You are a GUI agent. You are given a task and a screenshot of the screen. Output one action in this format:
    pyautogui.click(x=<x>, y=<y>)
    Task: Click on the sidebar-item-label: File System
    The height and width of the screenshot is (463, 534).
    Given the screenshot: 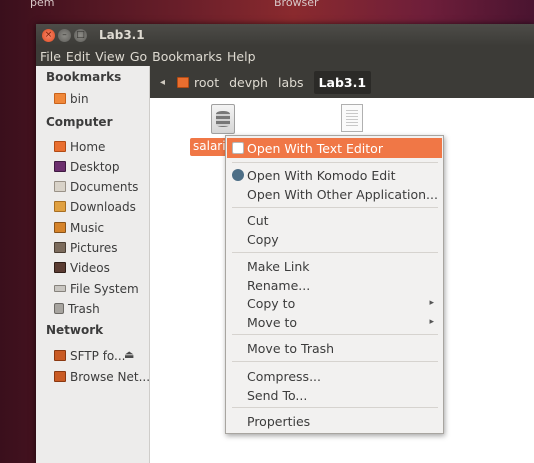 What is the action you would take?
    pyautogui.click(x=104, y=288)
    